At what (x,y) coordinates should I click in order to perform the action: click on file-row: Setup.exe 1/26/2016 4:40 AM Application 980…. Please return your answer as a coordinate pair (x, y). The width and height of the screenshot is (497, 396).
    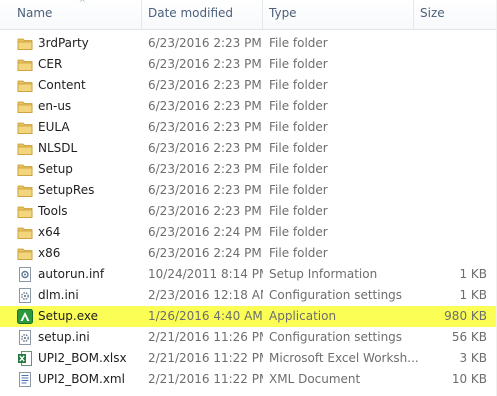
    Looking at the image, I should click on (248, 316).